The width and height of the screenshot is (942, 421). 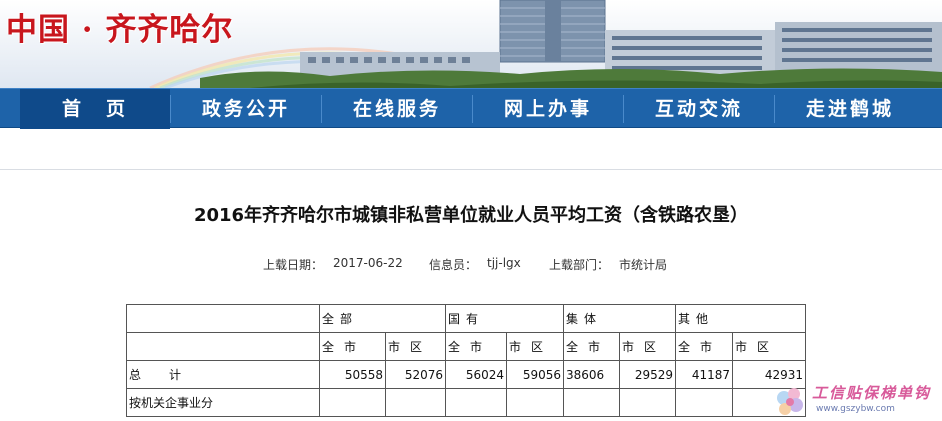 I want to click on nav-item-home: 首 页, so click(x=95, y=109).